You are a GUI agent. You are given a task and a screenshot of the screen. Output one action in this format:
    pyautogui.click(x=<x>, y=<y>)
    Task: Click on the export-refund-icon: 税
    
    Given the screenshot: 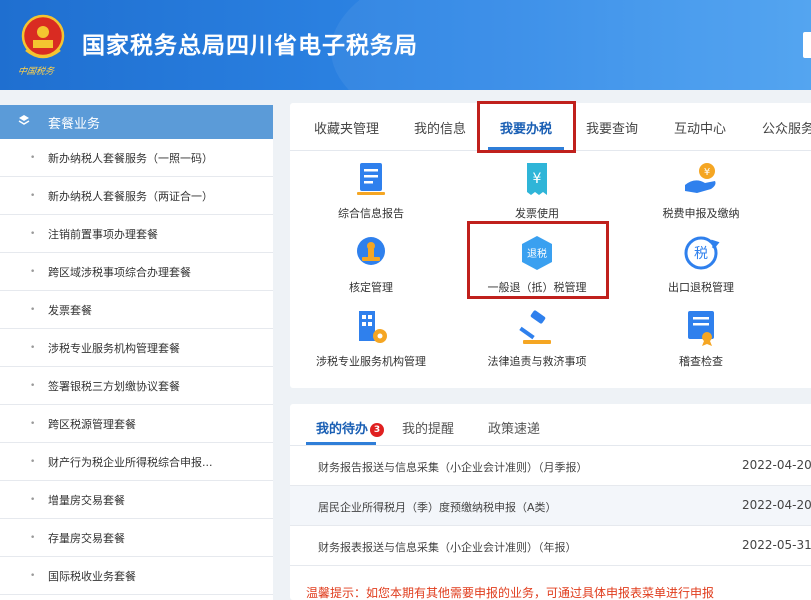 What is the action you would take?
    pyautogui.click(x=702, y=253)
    